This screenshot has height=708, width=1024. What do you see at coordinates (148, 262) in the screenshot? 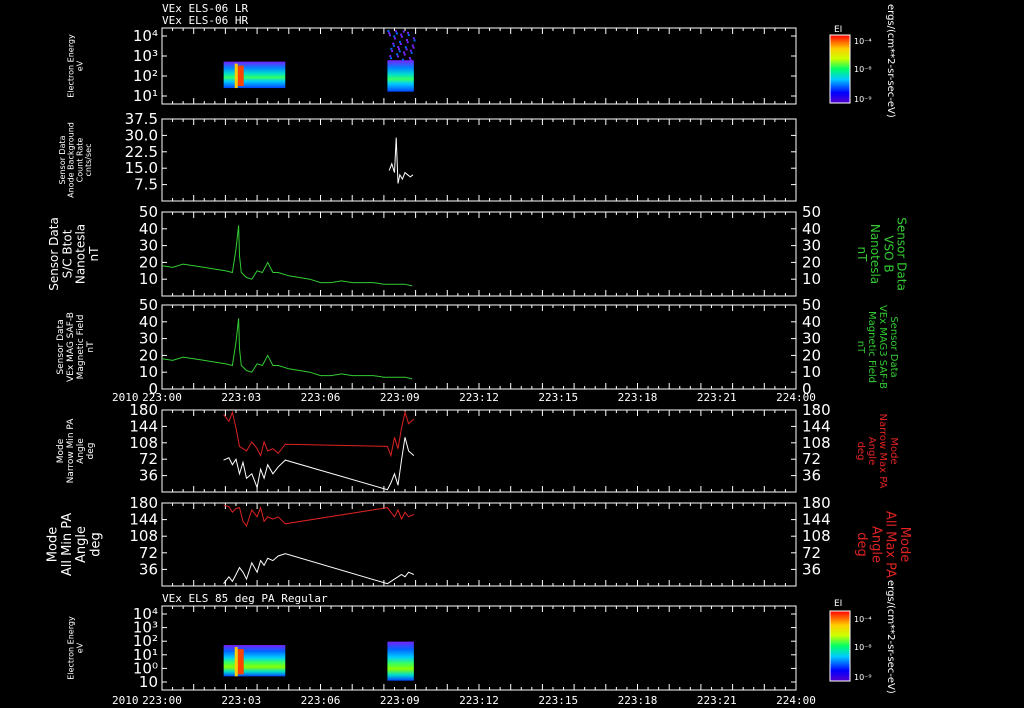
I see `y-tick-label: 20` at bounding box center [148, 262].